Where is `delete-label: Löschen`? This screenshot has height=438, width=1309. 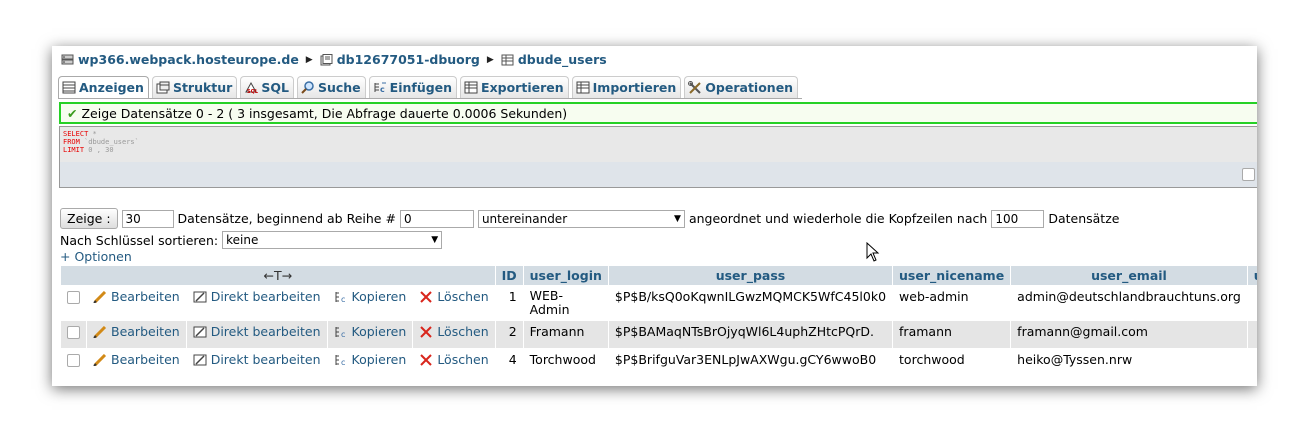 delete-label: Löschen is located at coordinates (463, 331).